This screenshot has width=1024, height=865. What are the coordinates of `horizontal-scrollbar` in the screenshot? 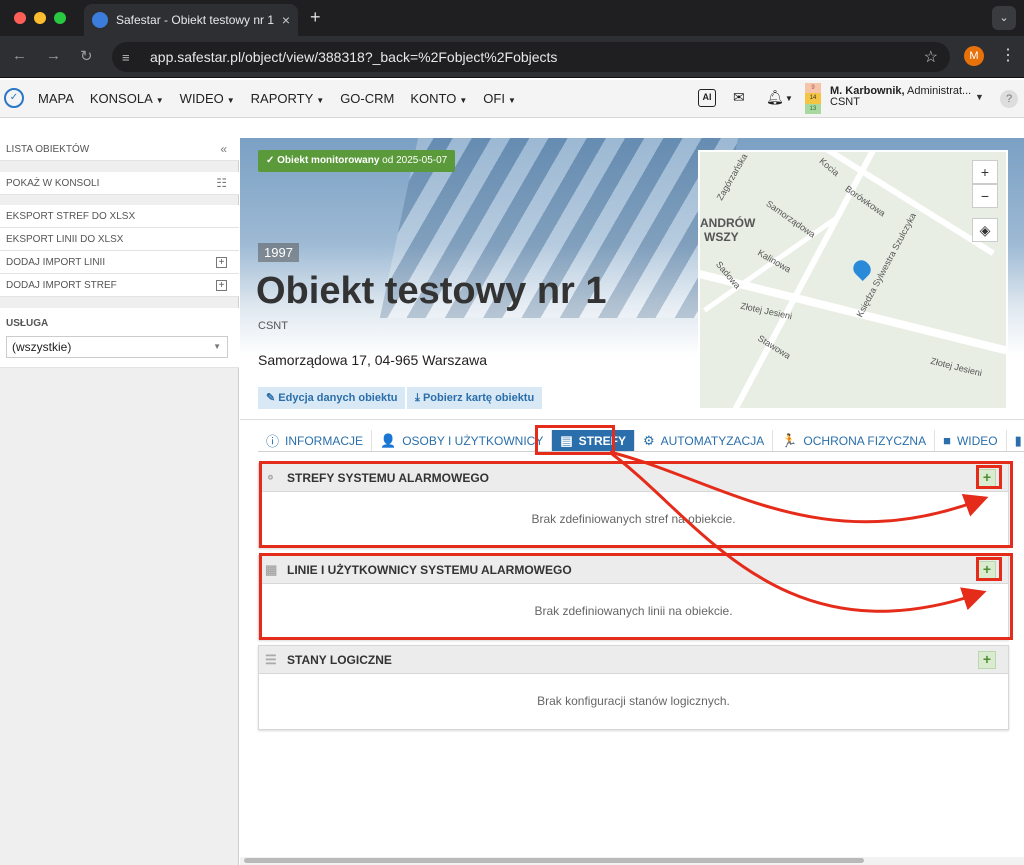 It's located at (632, 861).